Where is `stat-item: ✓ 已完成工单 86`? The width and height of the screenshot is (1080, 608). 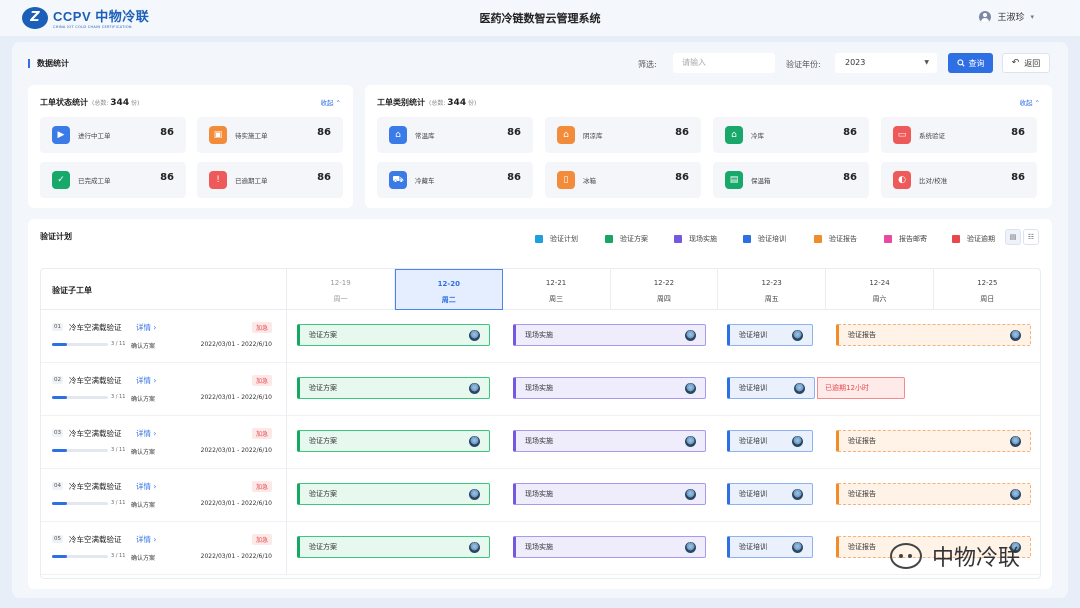 stat-item: ✓ 已完成工单 86 is located at coordinates (113, 180).